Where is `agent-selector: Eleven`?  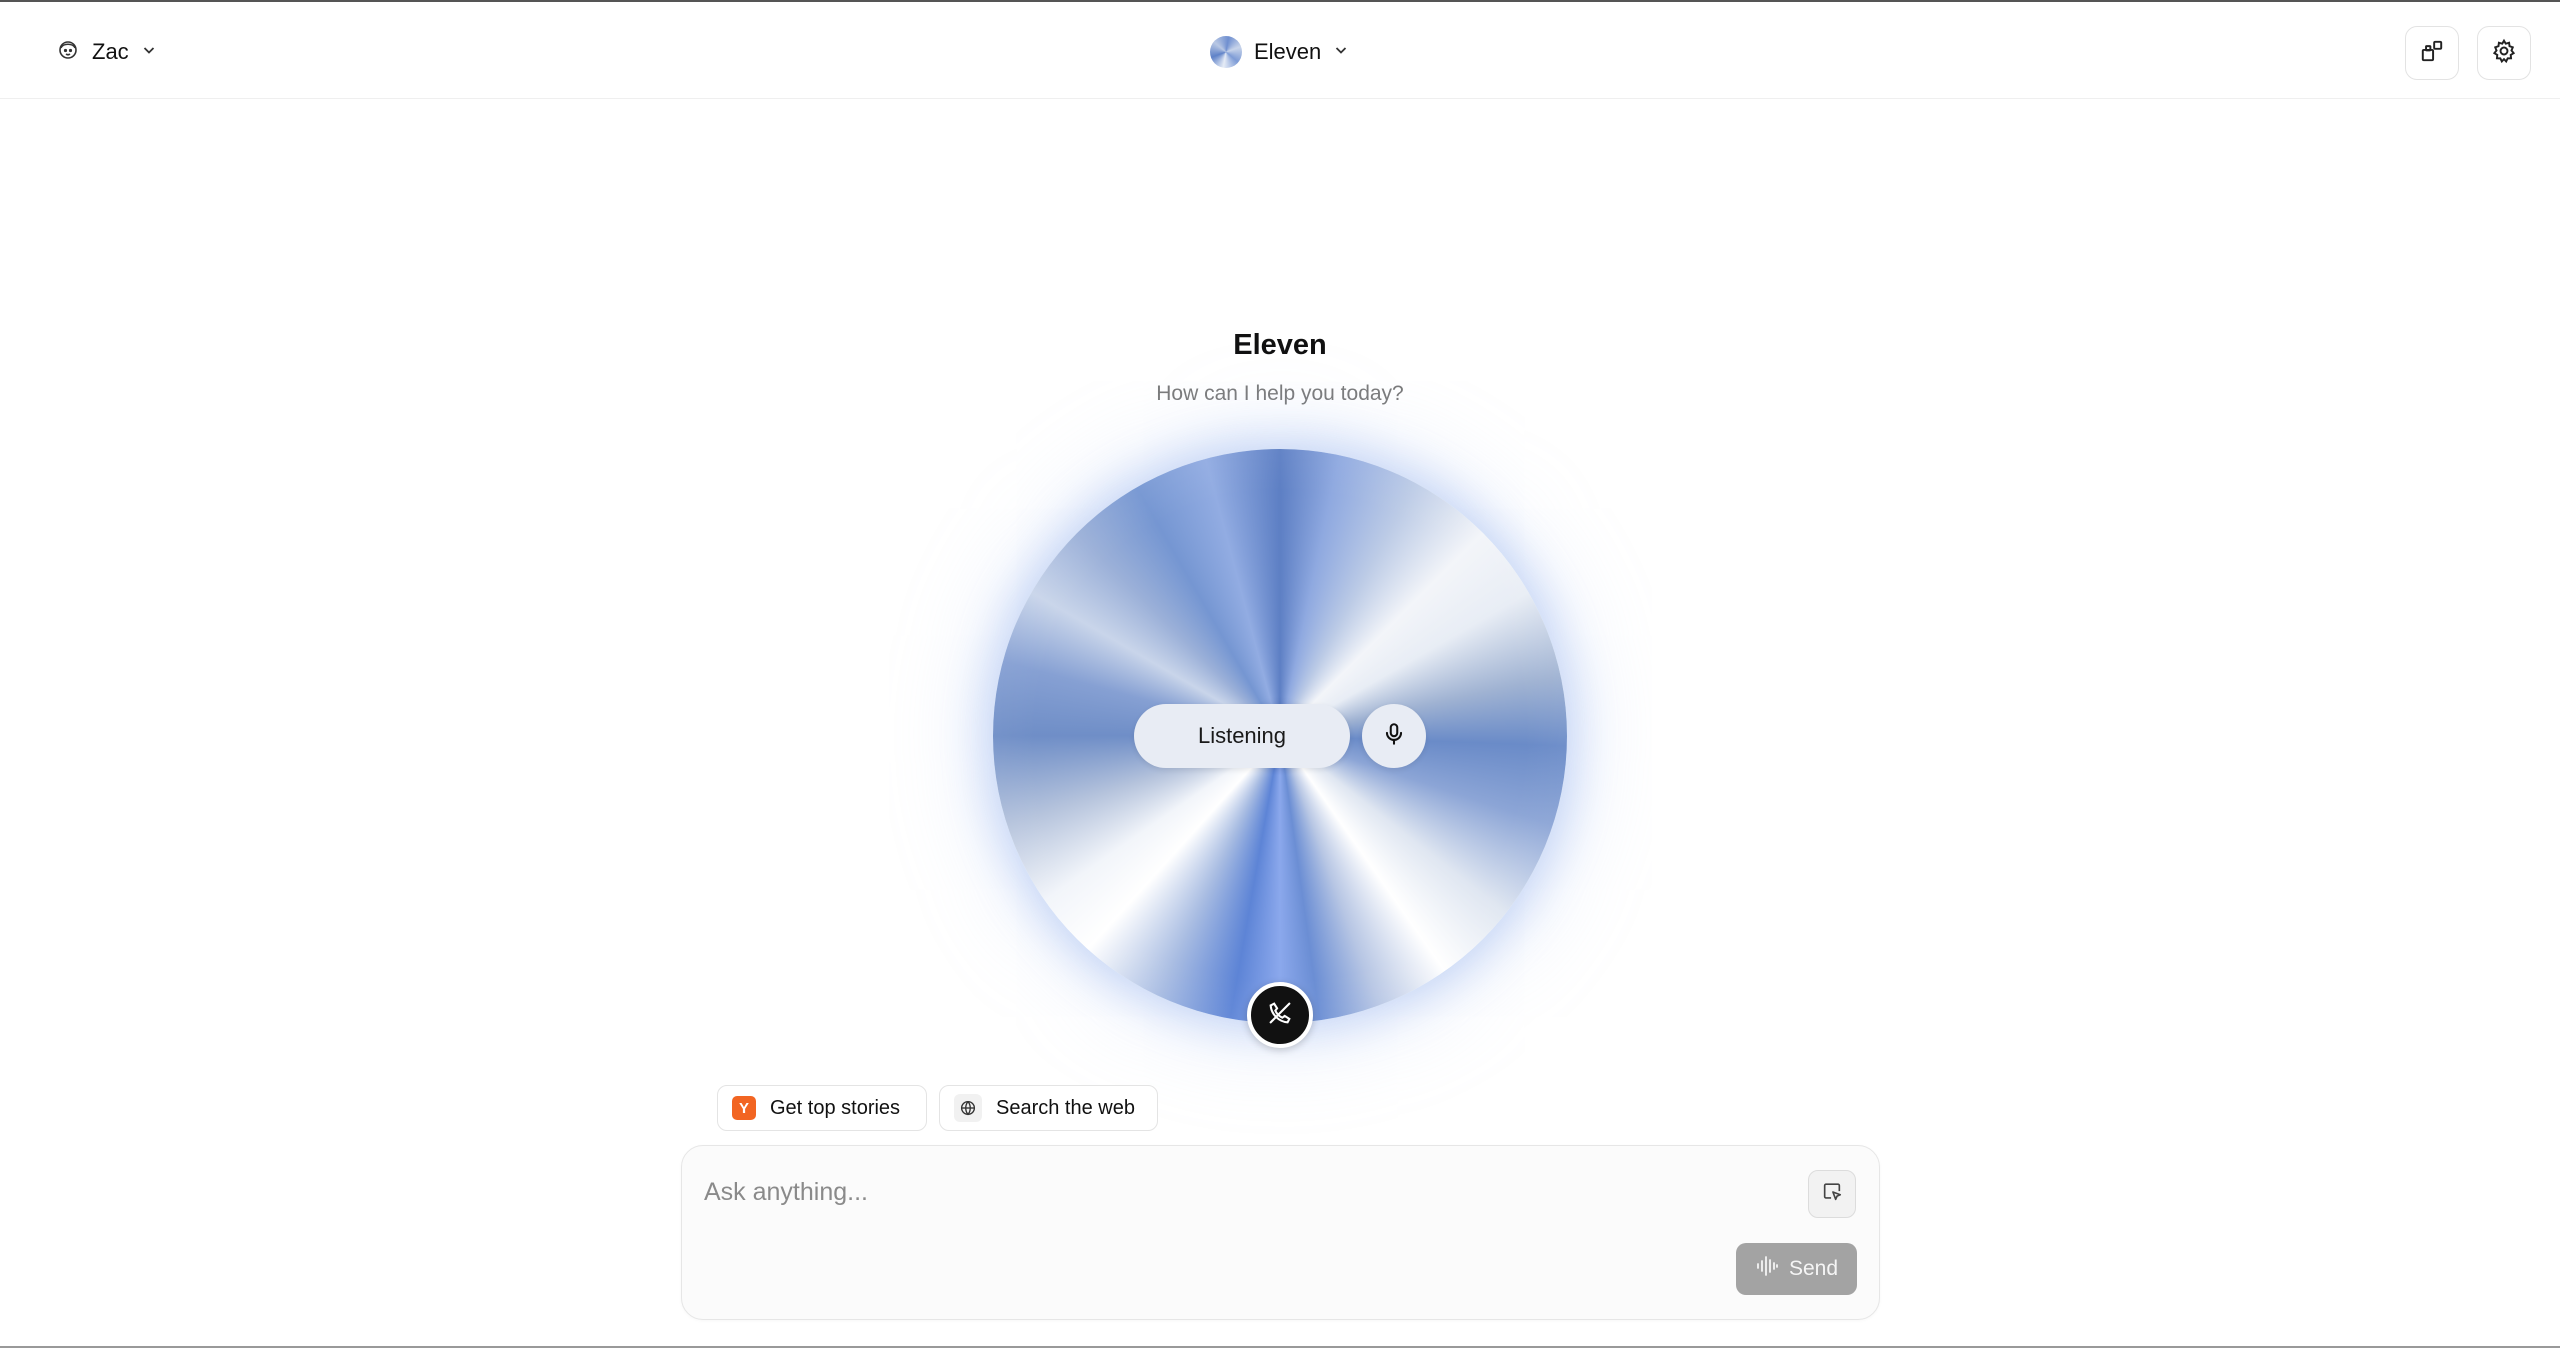
agent-selector: Eleven is located at coordinates (1279, 52).